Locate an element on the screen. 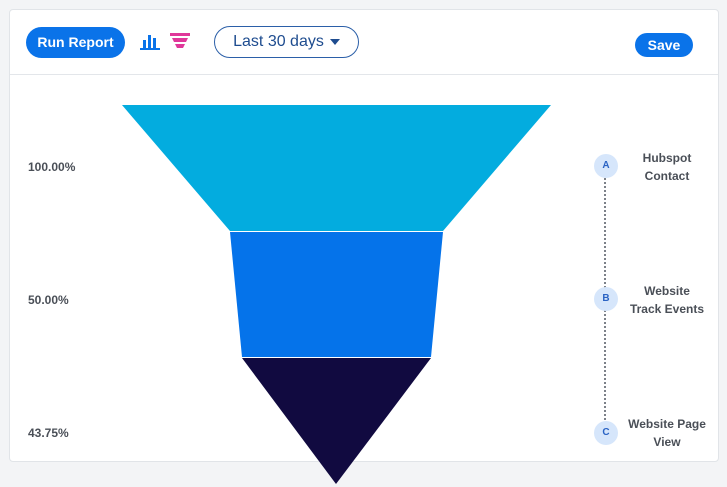 The height and width of the screenshot is (487, 727). step-label-c-line1: Website Page is located at coordinates (667, 424).